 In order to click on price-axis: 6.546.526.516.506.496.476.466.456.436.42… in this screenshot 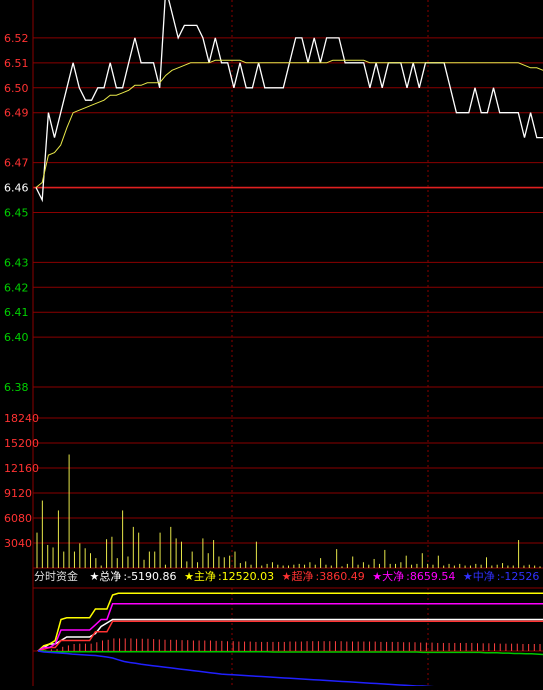, I will do `click(16, 213)`.